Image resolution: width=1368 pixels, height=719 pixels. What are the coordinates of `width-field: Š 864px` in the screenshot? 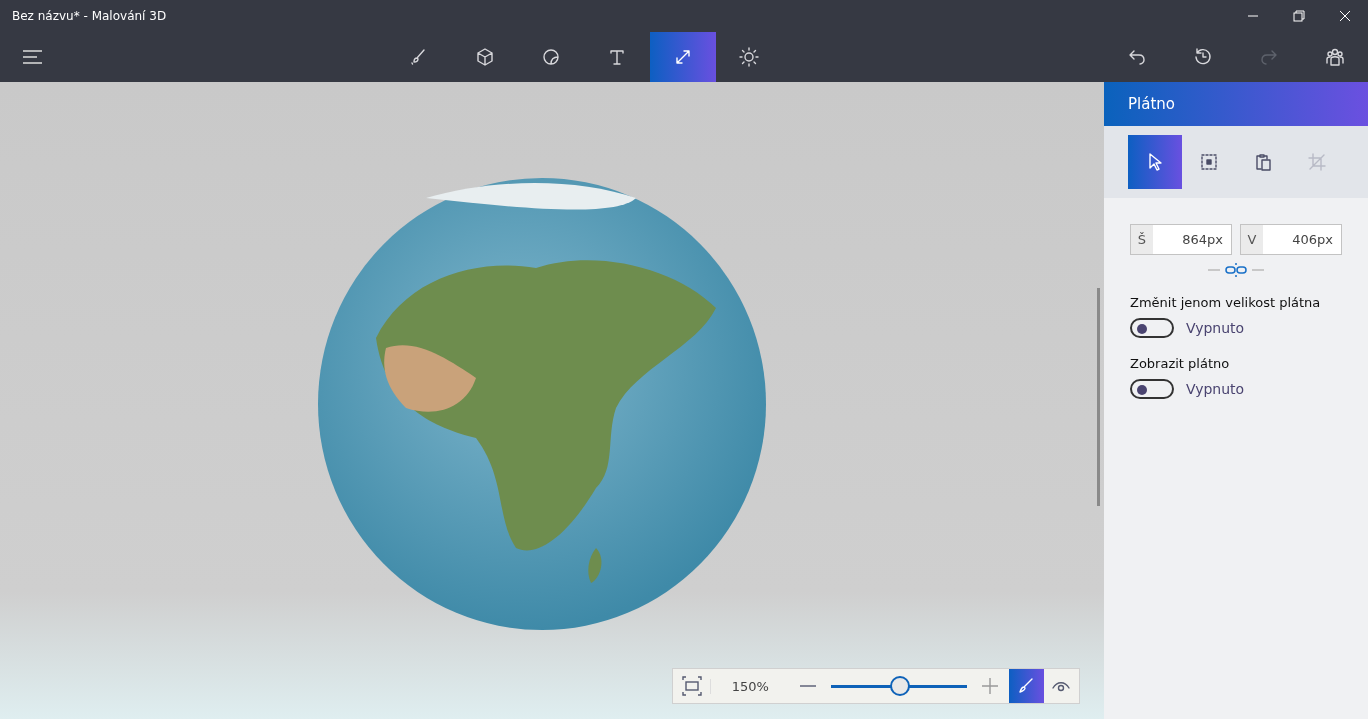 It's located at (1181, 239).